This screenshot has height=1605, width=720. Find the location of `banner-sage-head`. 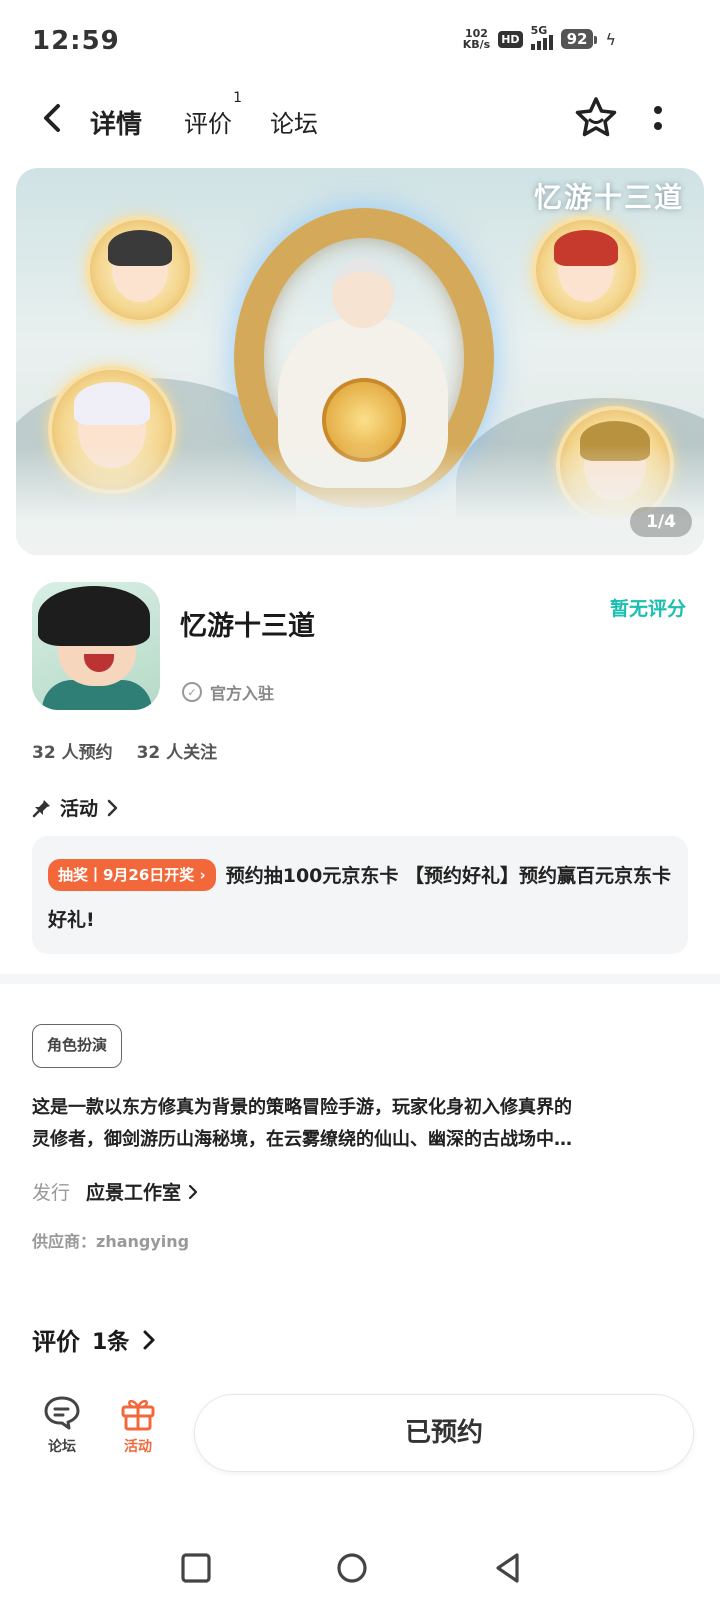

banner-sage-head is located at coordinates (363, 293).